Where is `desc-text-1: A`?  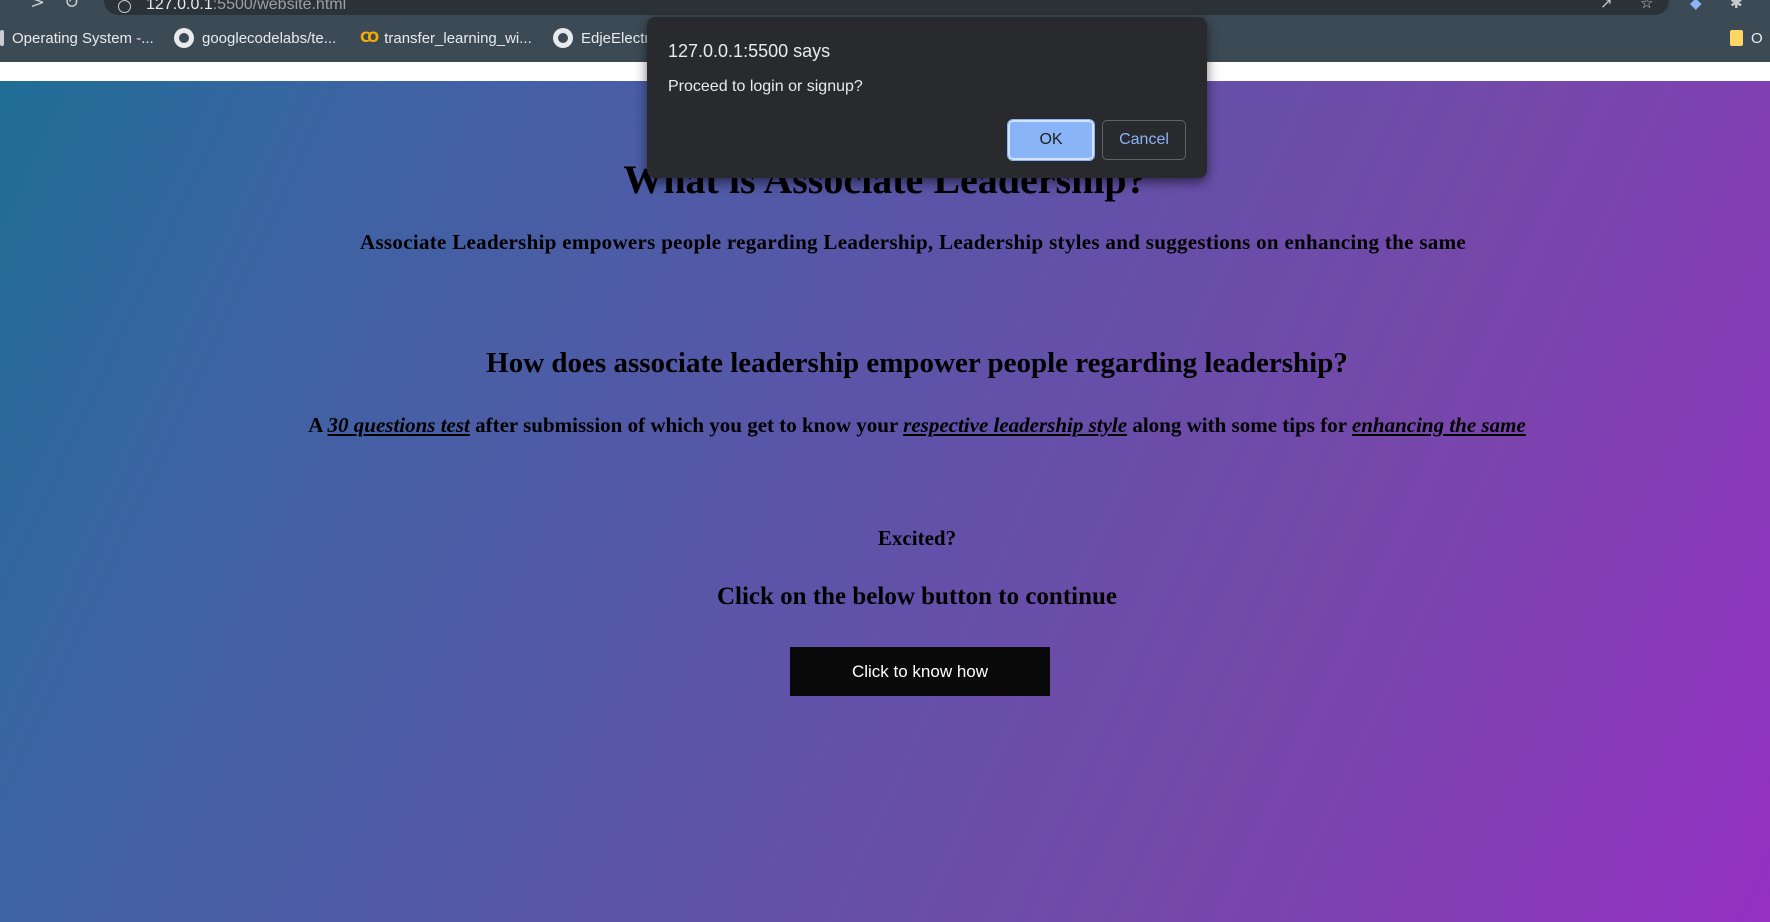 desc-text-1: A is located at coordinates (318, 425).